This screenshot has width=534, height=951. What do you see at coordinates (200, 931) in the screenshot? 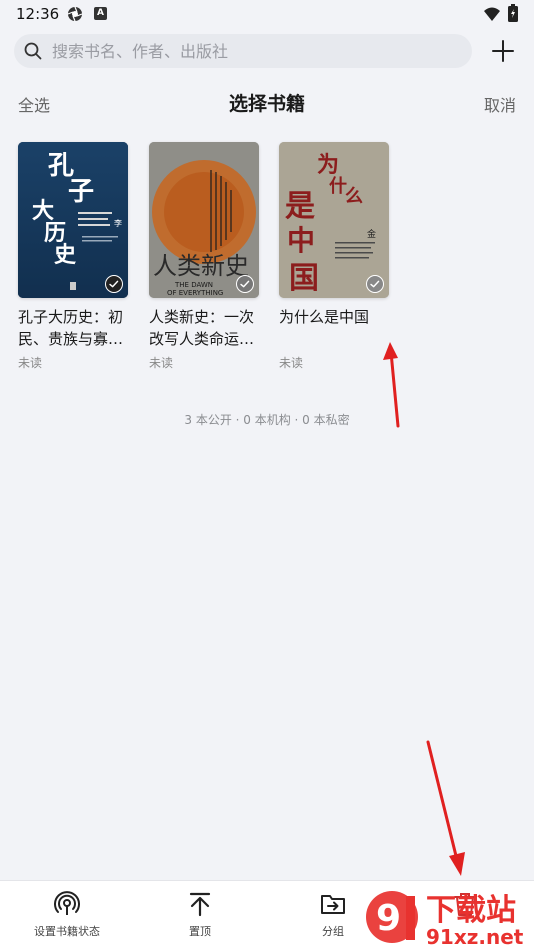
I see `nav-label: 置顶` at bounding box center [200, 931].